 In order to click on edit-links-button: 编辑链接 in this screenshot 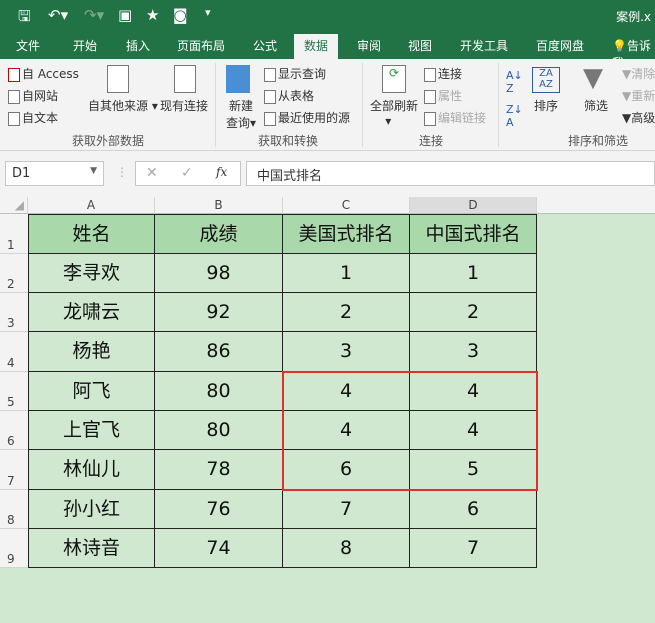, I will do `click(455, 117)`.